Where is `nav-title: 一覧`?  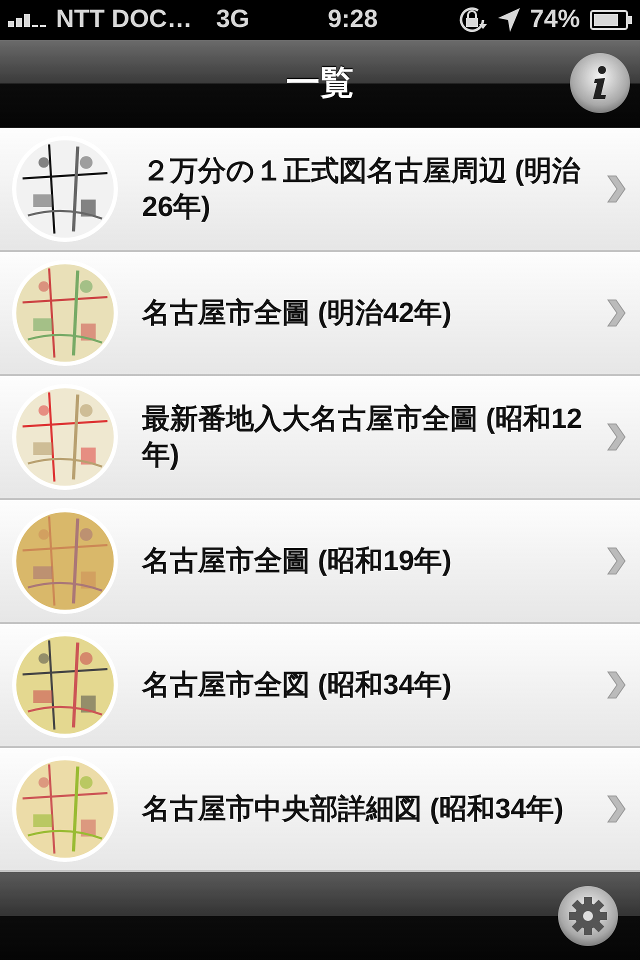 nav-title: 一覧 is located at coordinates (320, 83).